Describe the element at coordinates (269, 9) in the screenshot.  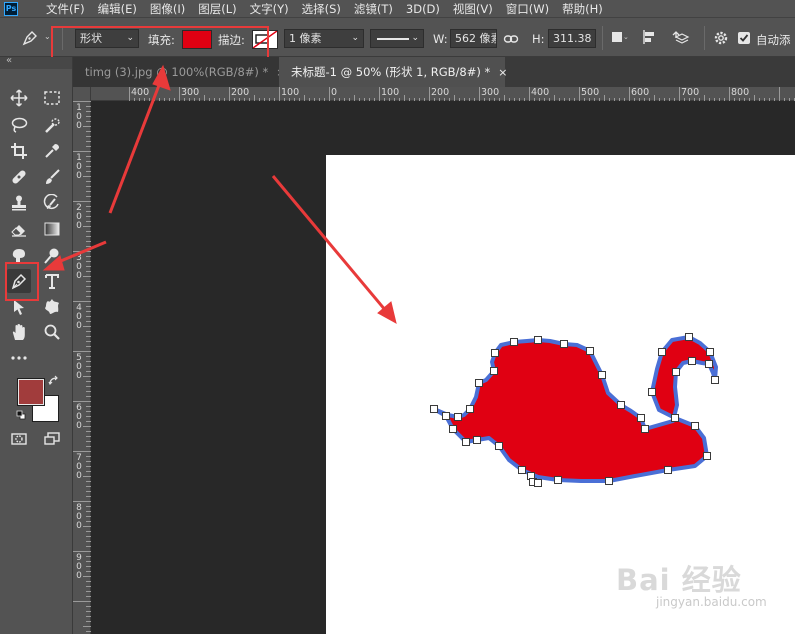
I see `menu-type: 文字(Y)` at that location.